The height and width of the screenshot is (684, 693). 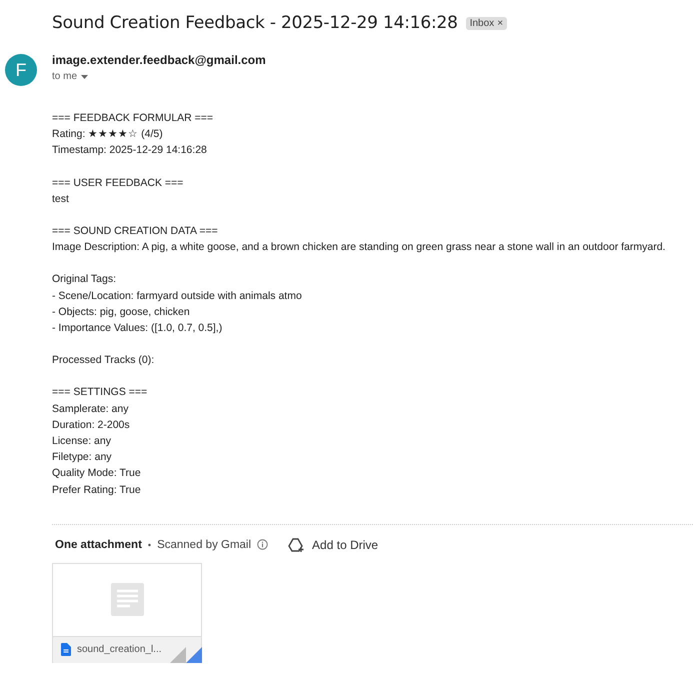 What do you see at coordinates (177, 296) in the screenshot?
I see `body-line: - Scene/Location: farmyard outside with animals atmo` at bounding box center [177, 296].